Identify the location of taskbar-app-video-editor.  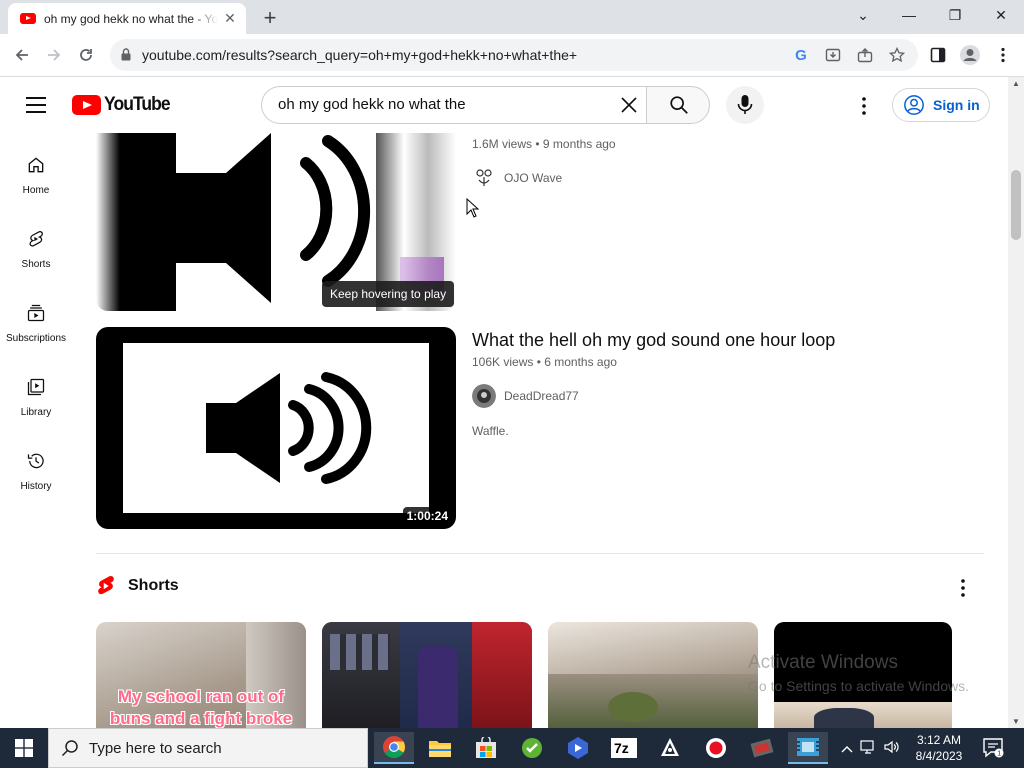
(808, 748).